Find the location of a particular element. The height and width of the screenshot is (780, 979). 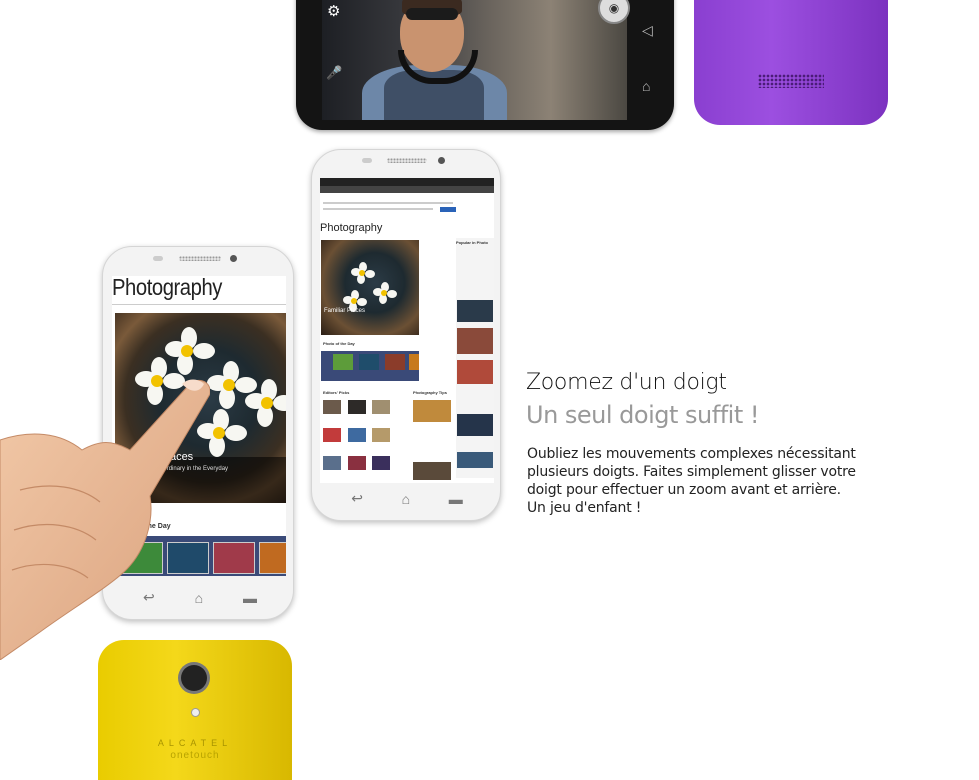

feature-headline: Zoomez d'un doigt is located at coordinates (626, 382).